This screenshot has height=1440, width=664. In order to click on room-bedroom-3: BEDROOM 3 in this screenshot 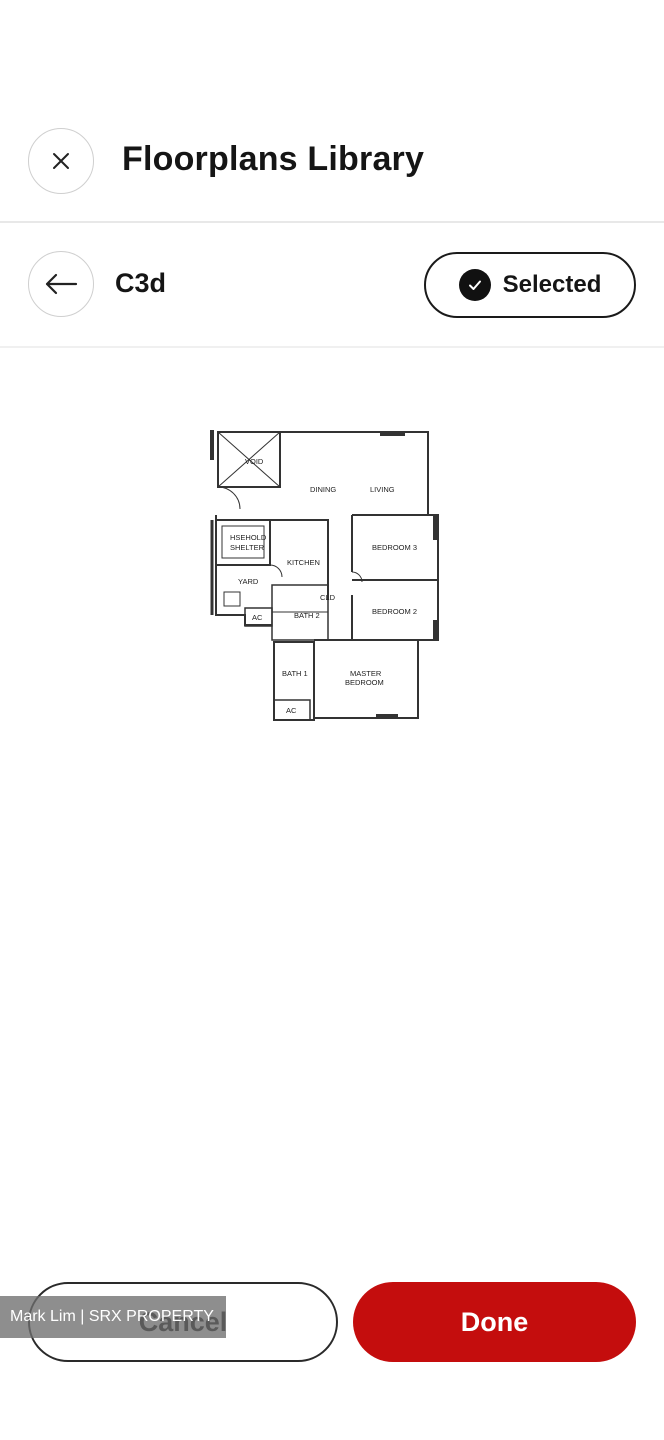, I will do `click(394, 547)`.